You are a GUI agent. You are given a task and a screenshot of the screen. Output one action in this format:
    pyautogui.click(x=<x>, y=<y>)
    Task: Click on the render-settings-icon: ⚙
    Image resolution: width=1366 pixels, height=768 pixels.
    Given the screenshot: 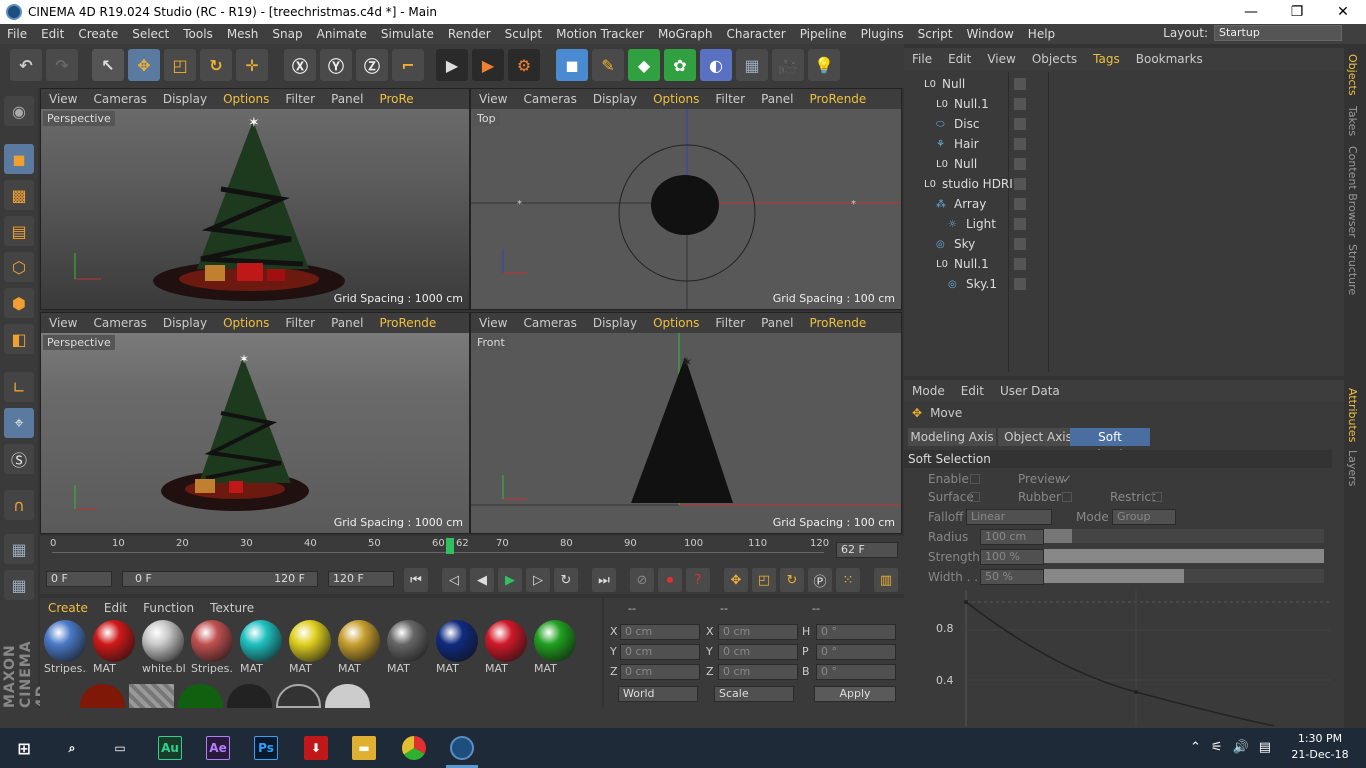 What is the action you would take?
    pyautogui.click(x=524, y=65)
    